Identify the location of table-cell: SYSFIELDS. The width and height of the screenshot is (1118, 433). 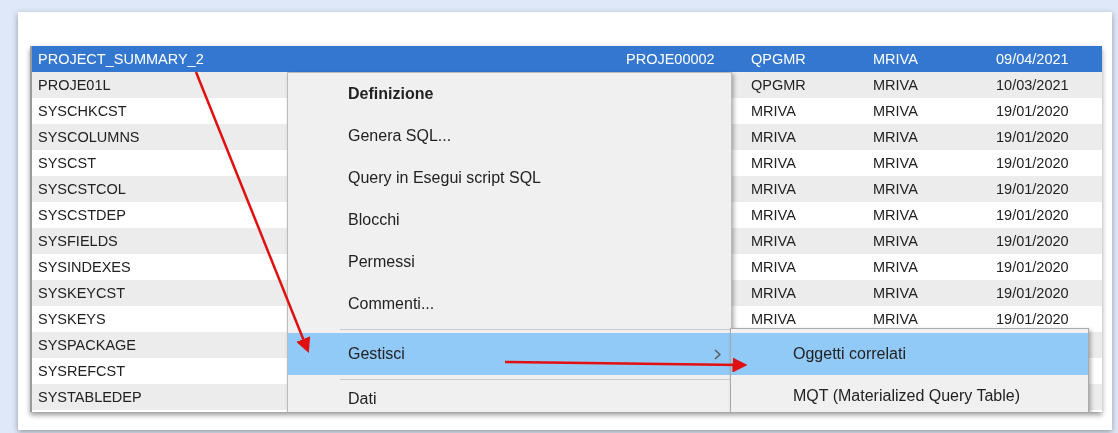
(78, 241).